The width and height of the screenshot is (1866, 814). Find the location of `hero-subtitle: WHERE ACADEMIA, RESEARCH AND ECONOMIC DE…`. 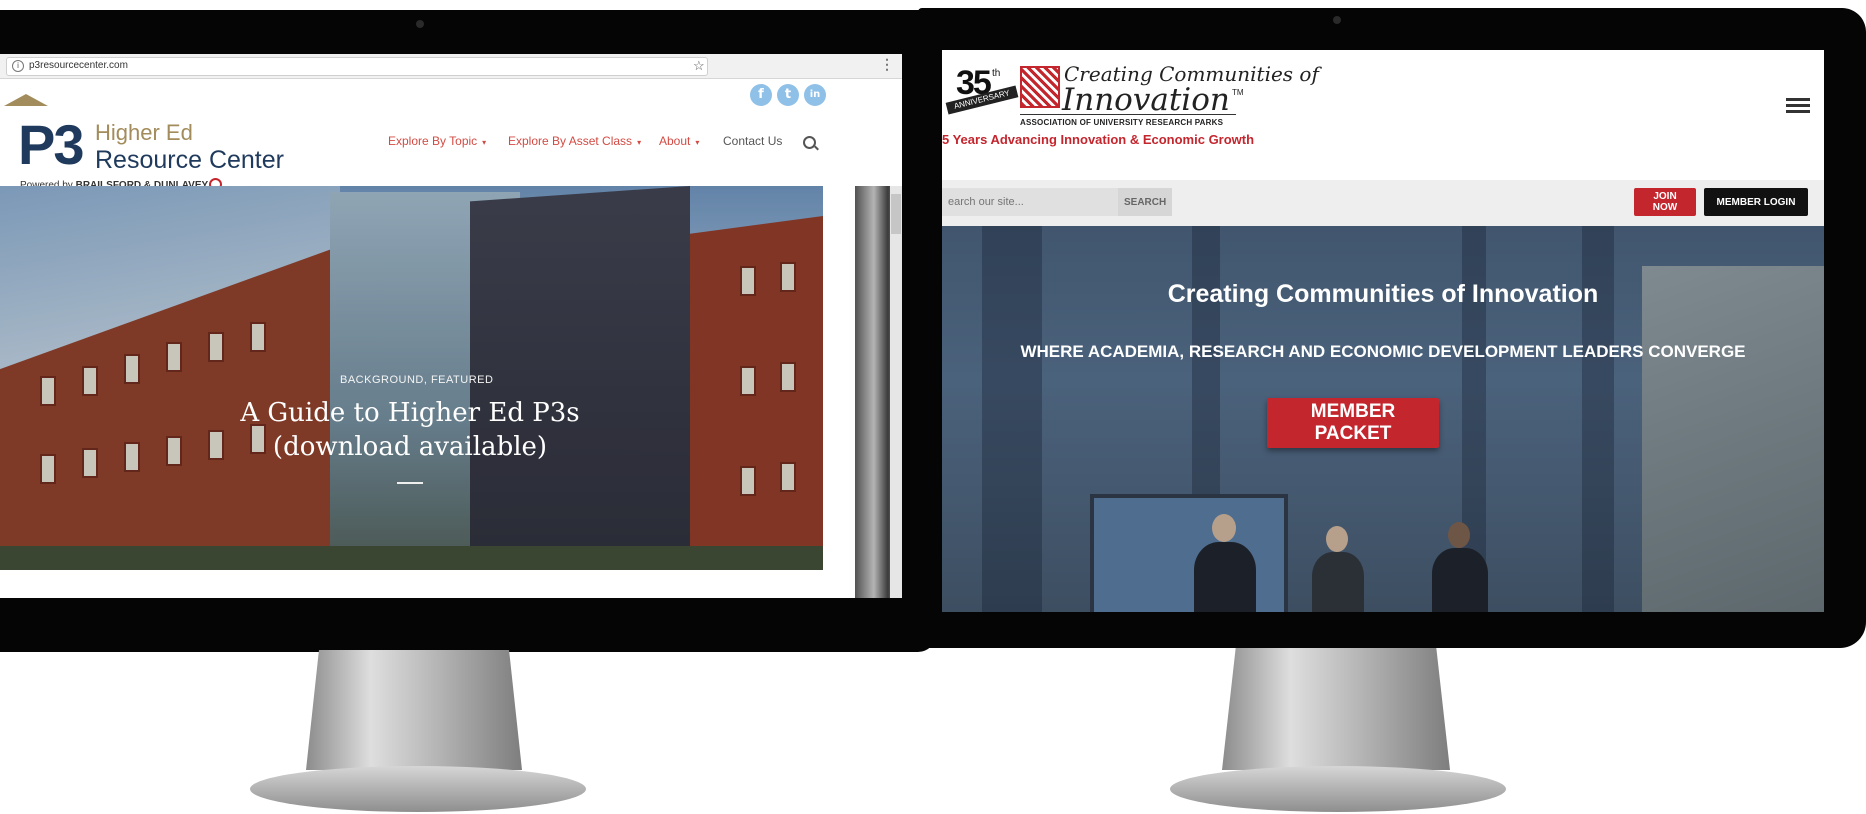

hero-subtitle: WHERE ACADEMIA, RESEARCH AND ECONOMIC DE… is located at coordinates (1383, 351).